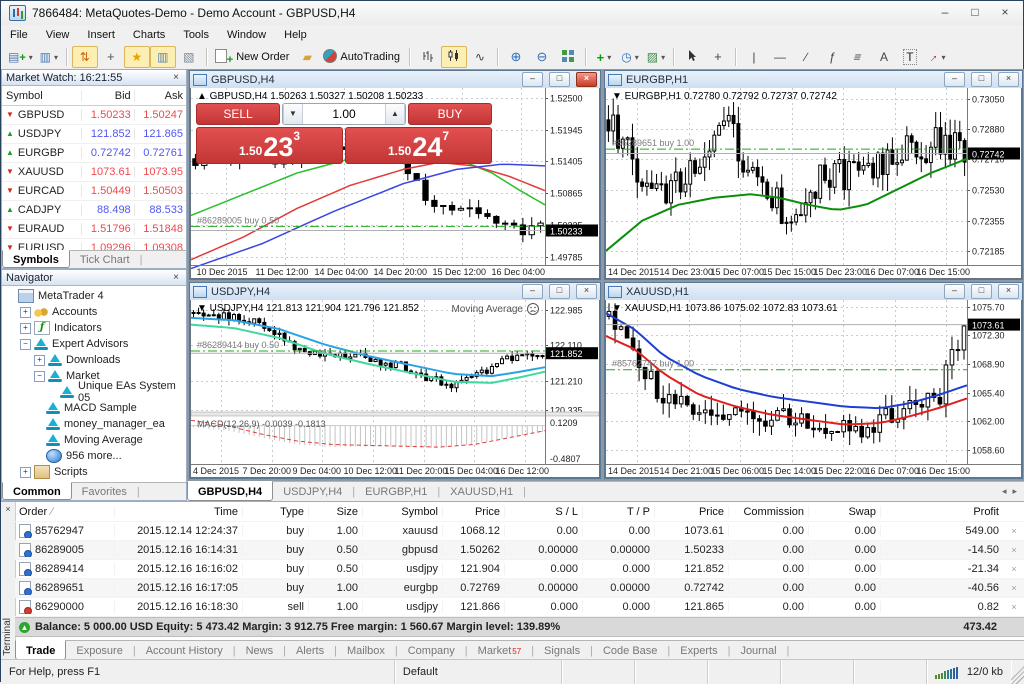 This screenshot has width=1024, height=684. What do you see at coordinates (366, 650) in the screenshot?
I see `terminal-tab-mailbox: Mailbox` at bounding box center [366, 650].